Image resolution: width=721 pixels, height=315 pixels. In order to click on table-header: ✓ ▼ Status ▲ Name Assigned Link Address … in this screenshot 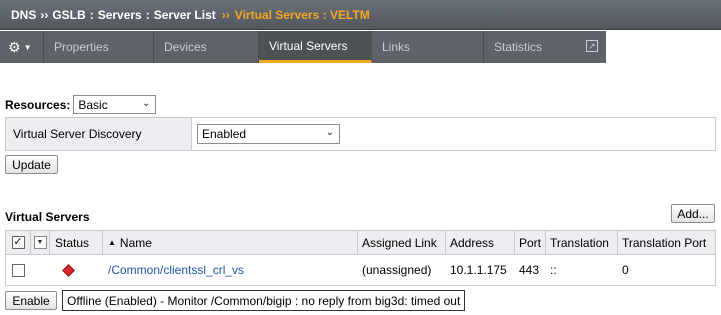, I will do `click(360, 243)`.